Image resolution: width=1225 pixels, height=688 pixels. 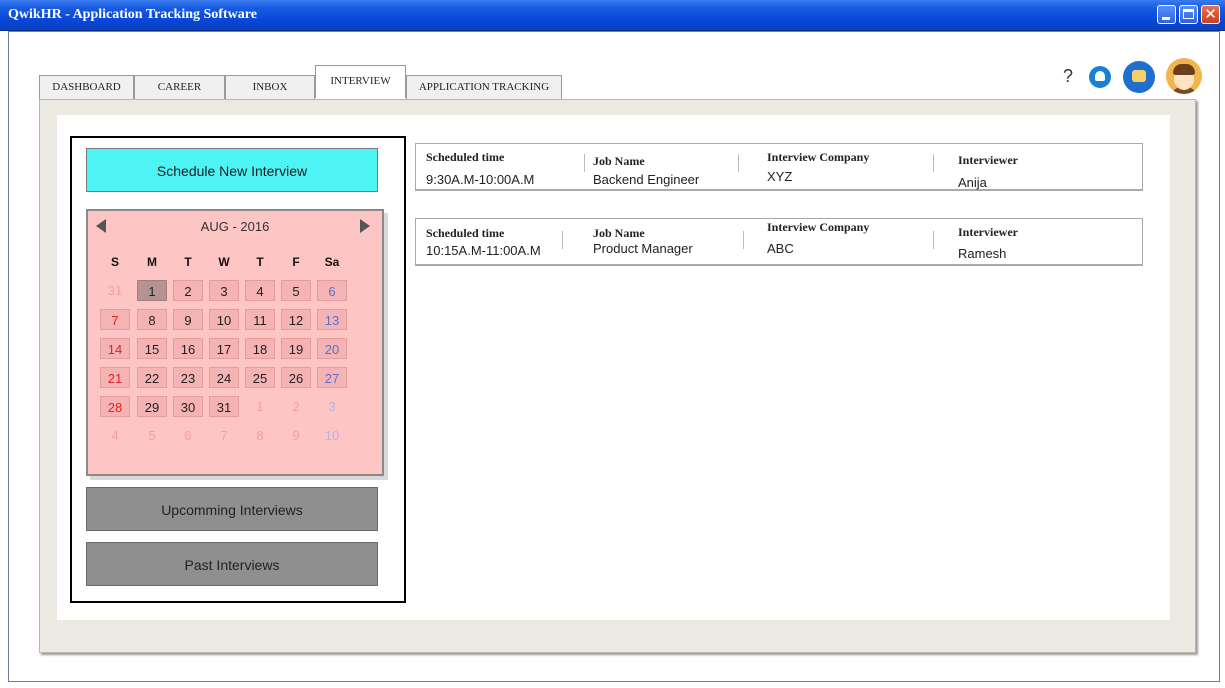 I want to click on avatar-hair, so click(x=1184, y=69).